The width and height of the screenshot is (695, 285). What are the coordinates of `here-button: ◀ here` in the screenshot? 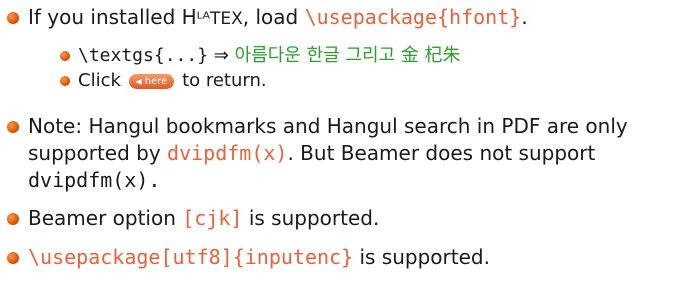 It's located at (151, 81).